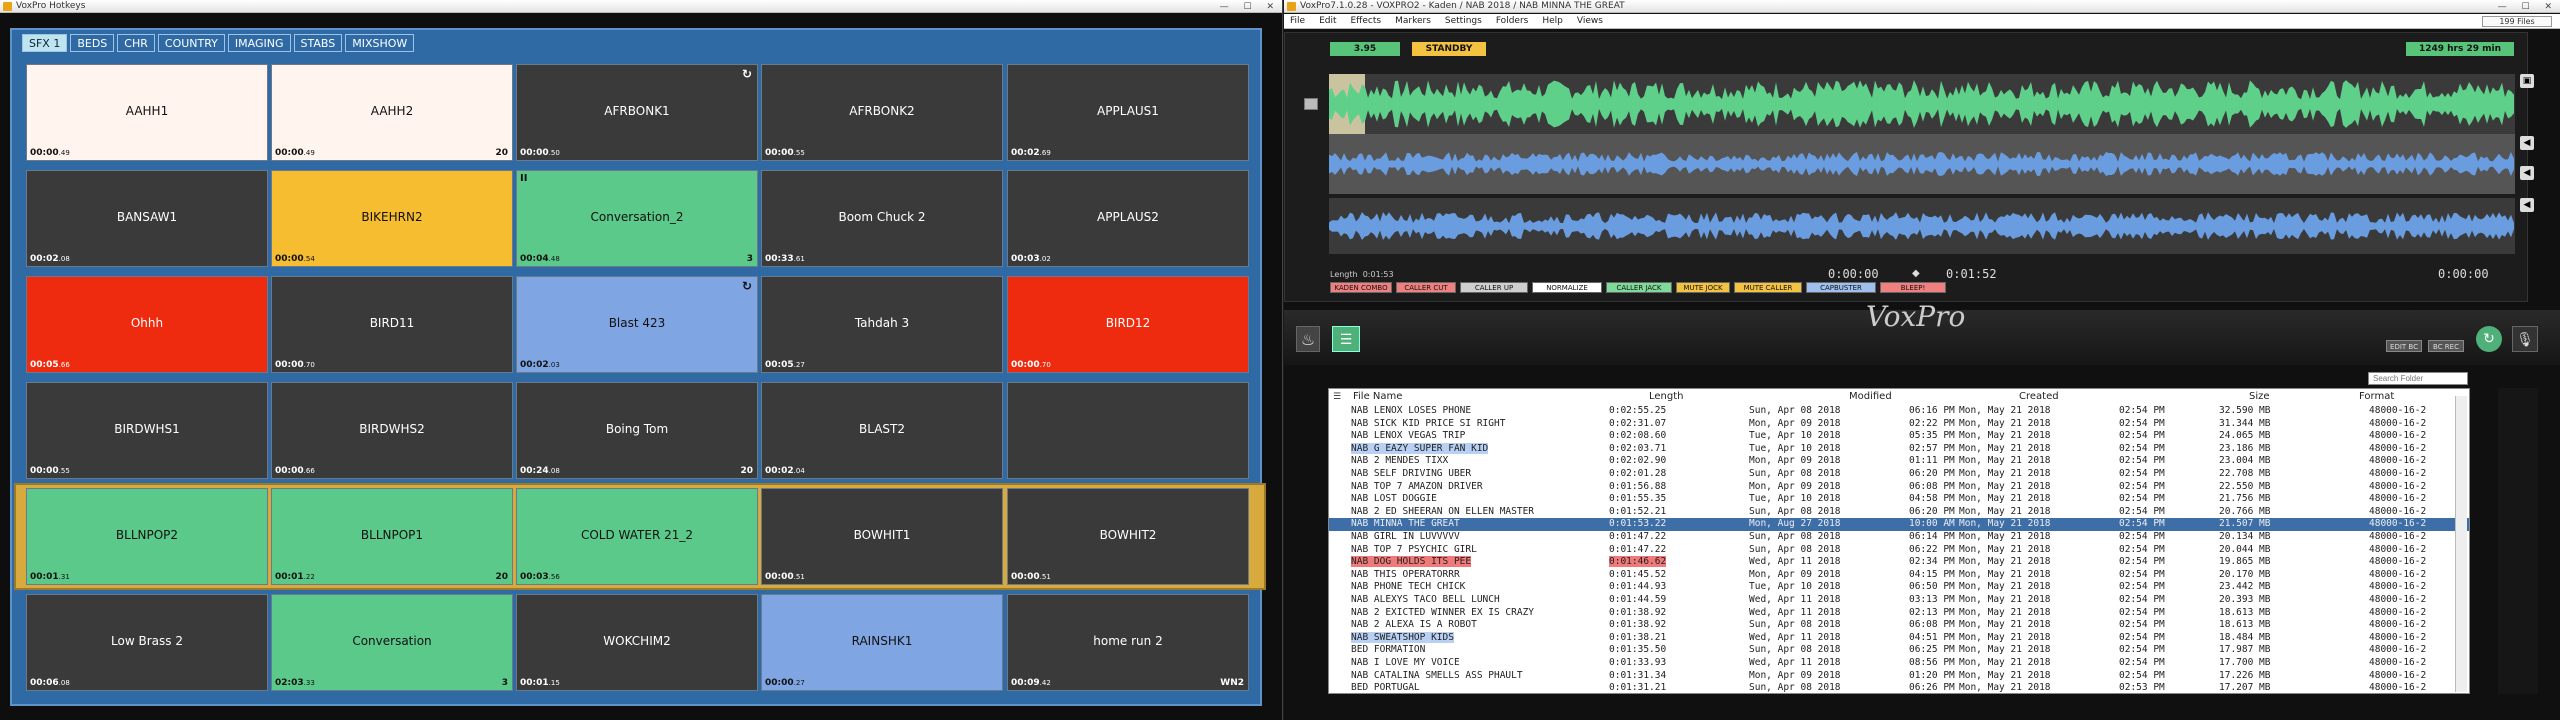 The width and height of the screenshot is (2560, 720). Describe the element at coordinates (882, 536) in the screenshot. I see `hotkey-pad: BOWHIT1 00:00.51` at that location.